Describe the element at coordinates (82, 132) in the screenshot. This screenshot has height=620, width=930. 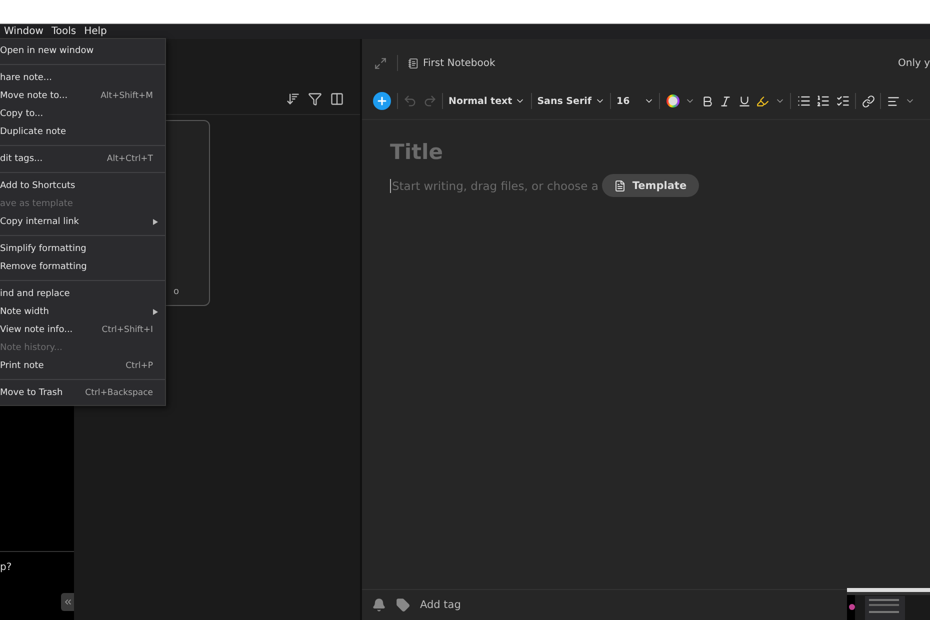
I see `menu-item: Duplicate note` at that location.